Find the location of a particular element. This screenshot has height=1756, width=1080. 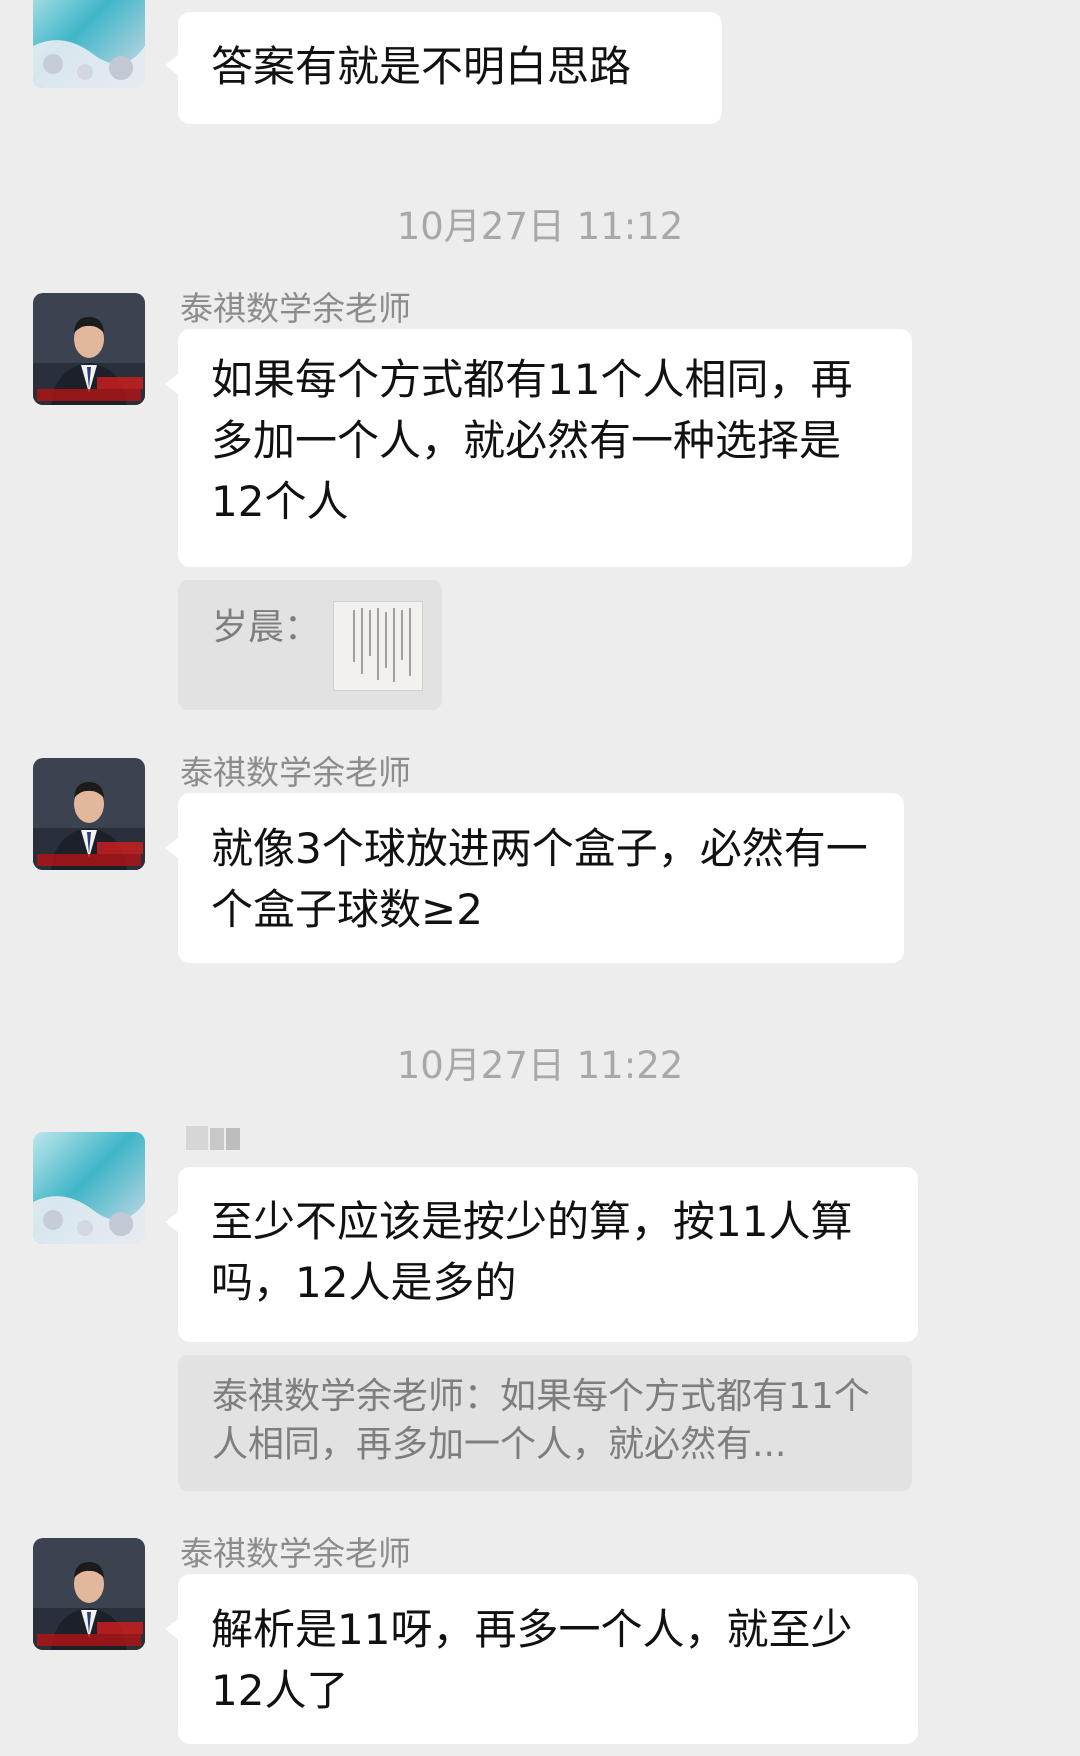

blurred-sender-name is located at coordinates (213, 1138).